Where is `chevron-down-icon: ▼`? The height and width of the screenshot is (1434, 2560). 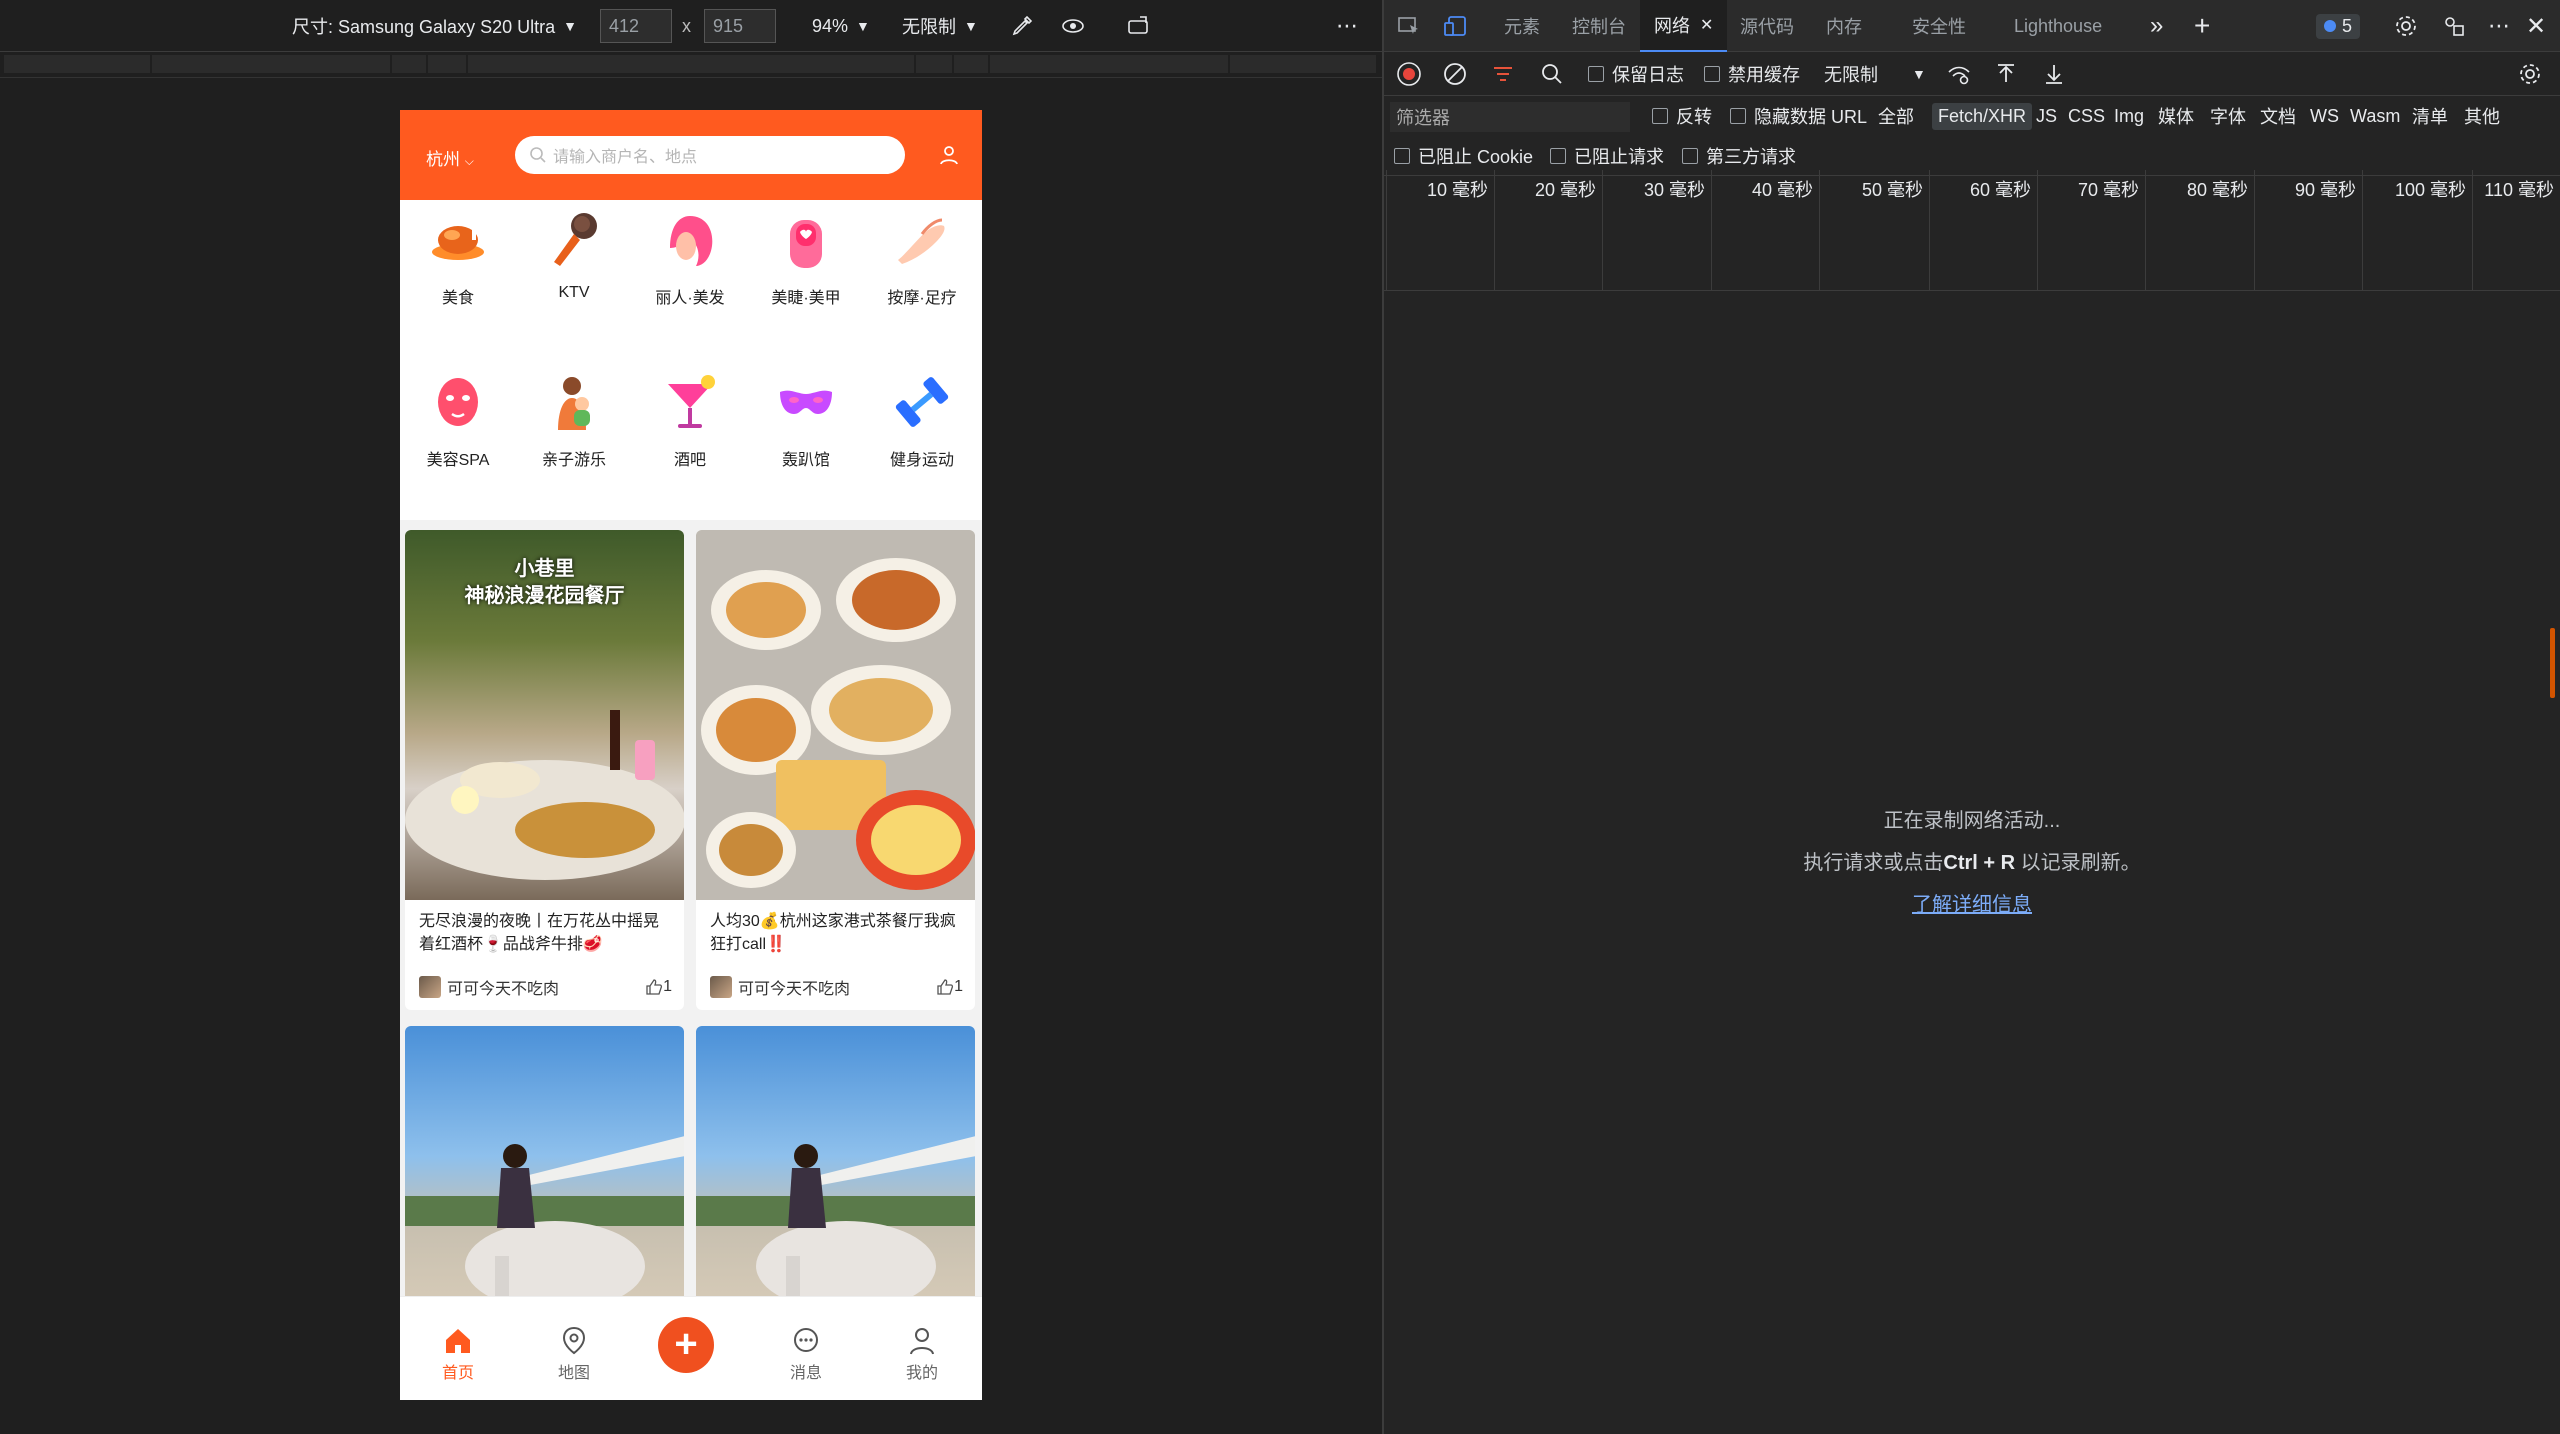
chevron-down-icon: ▼ is located at coordinates (971, 26).